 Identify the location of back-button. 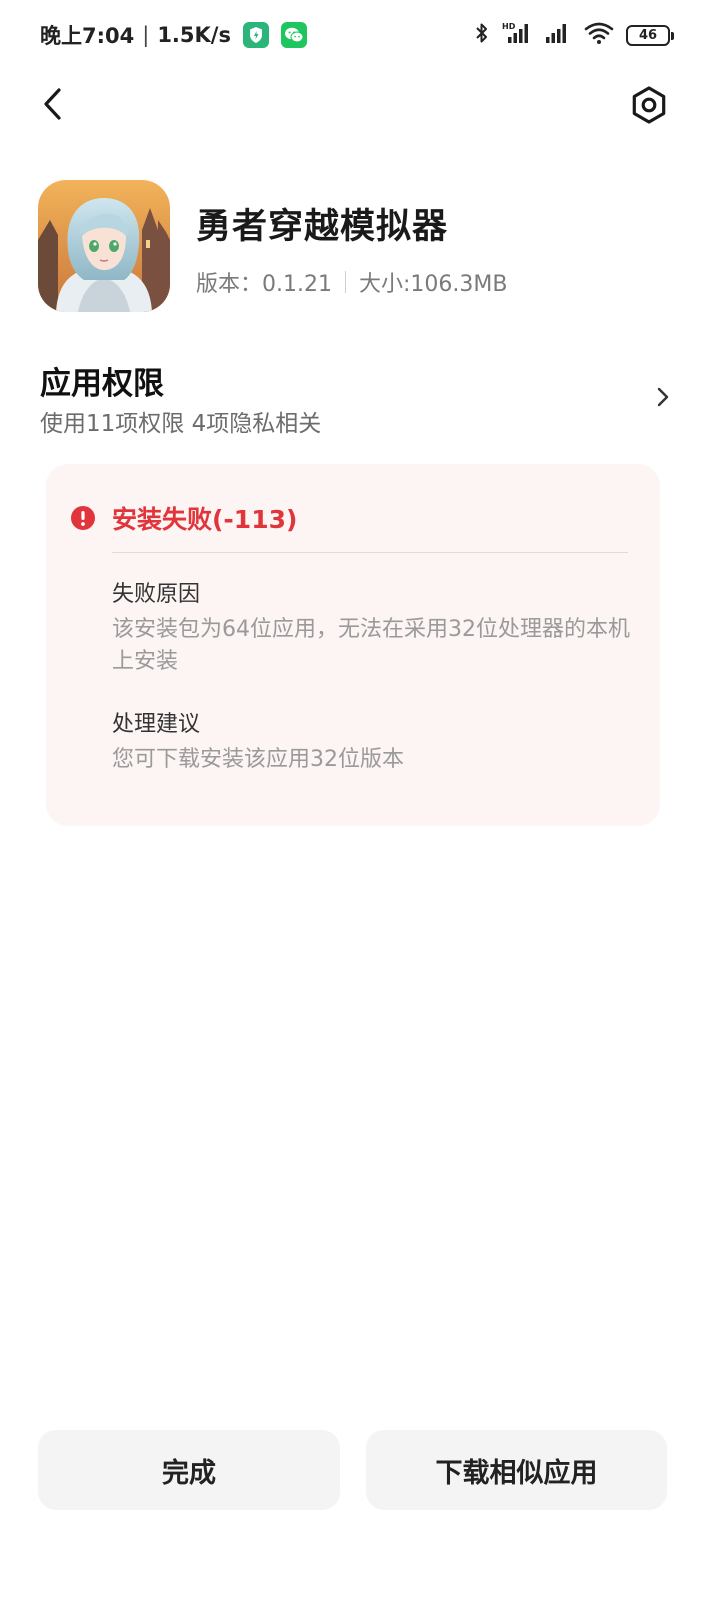
(52, 104).